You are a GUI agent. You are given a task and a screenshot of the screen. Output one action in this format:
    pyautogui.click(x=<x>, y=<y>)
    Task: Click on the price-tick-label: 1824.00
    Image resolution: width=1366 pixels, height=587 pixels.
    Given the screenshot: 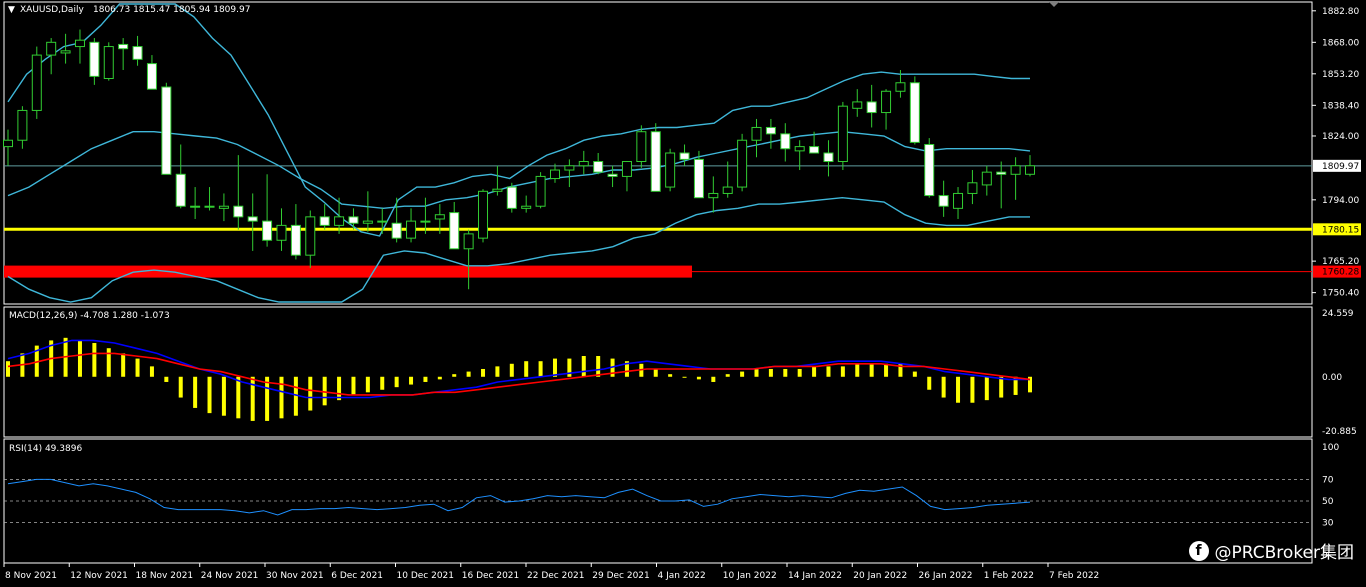 What is the action you would take?
    pyautogui.click(x=1340, y=137)
    